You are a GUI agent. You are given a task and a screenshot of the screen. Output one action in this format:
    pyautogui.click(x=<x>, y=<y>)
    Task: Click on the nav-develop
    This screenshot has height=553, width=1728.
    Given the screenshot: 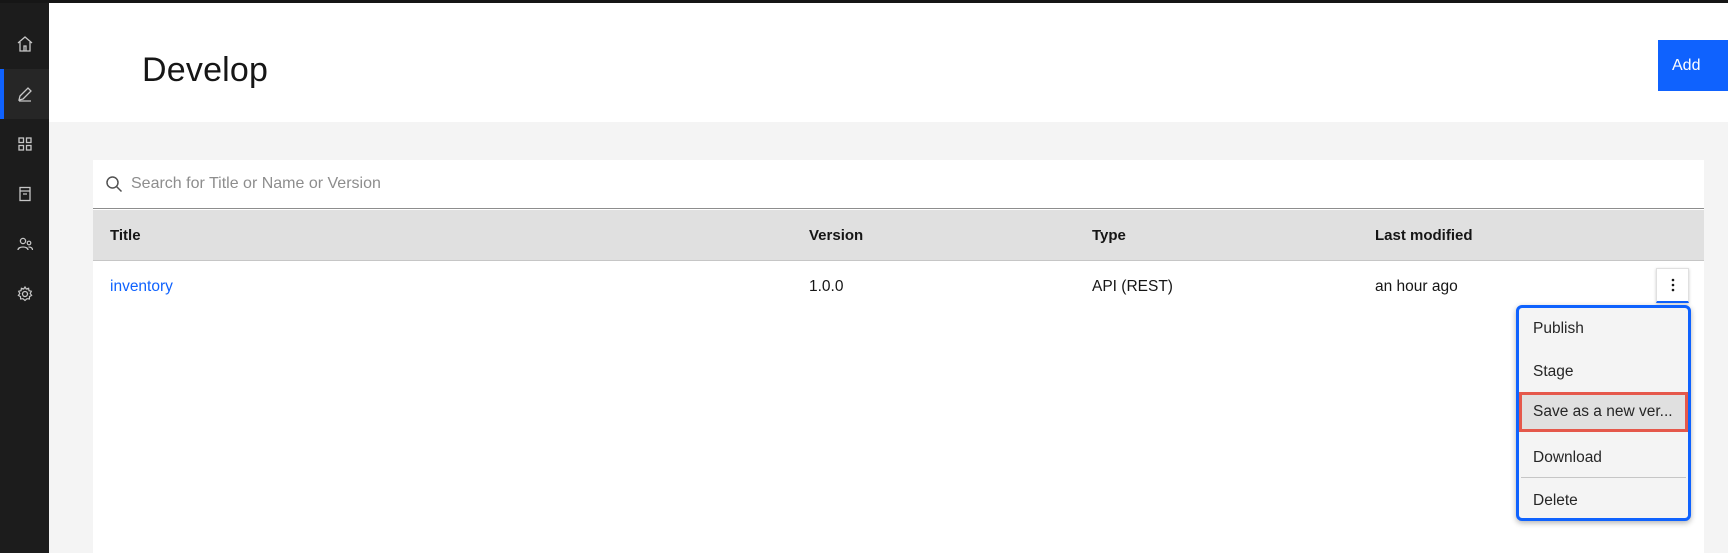 What is the action you would take?
    pyautogui.click(x=24, y=94)
    